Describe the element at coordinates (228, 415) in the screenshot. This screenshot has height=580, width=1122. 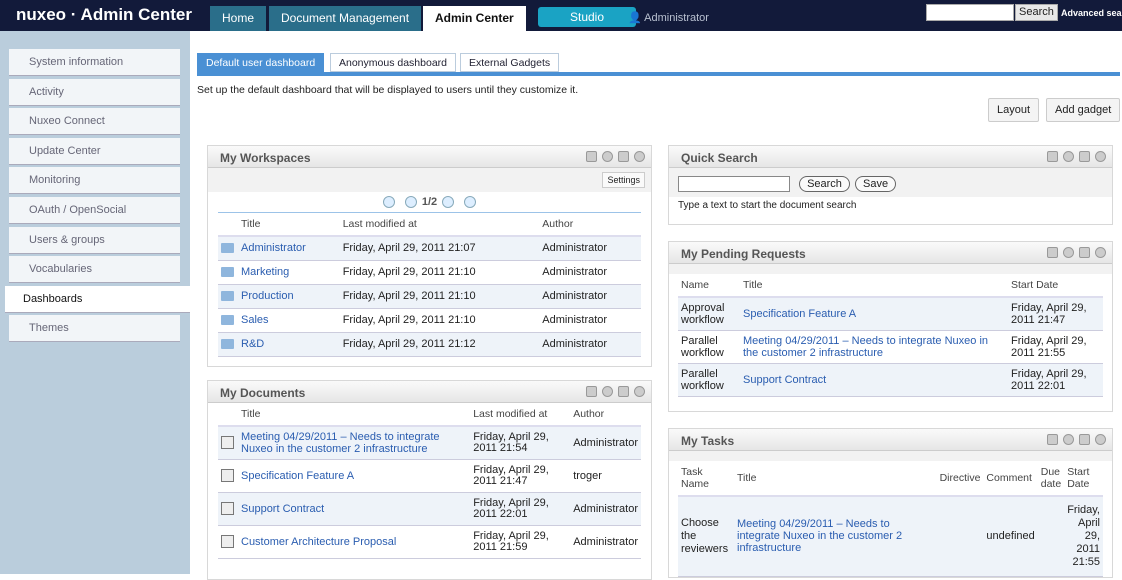
I see `icon-col` at that location.